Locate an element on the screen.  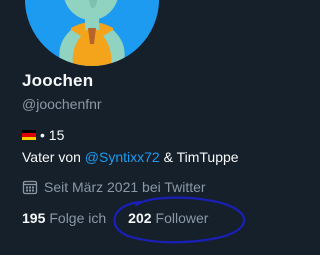
followers-link: 202 Follower is located at coordinates (168, 218).